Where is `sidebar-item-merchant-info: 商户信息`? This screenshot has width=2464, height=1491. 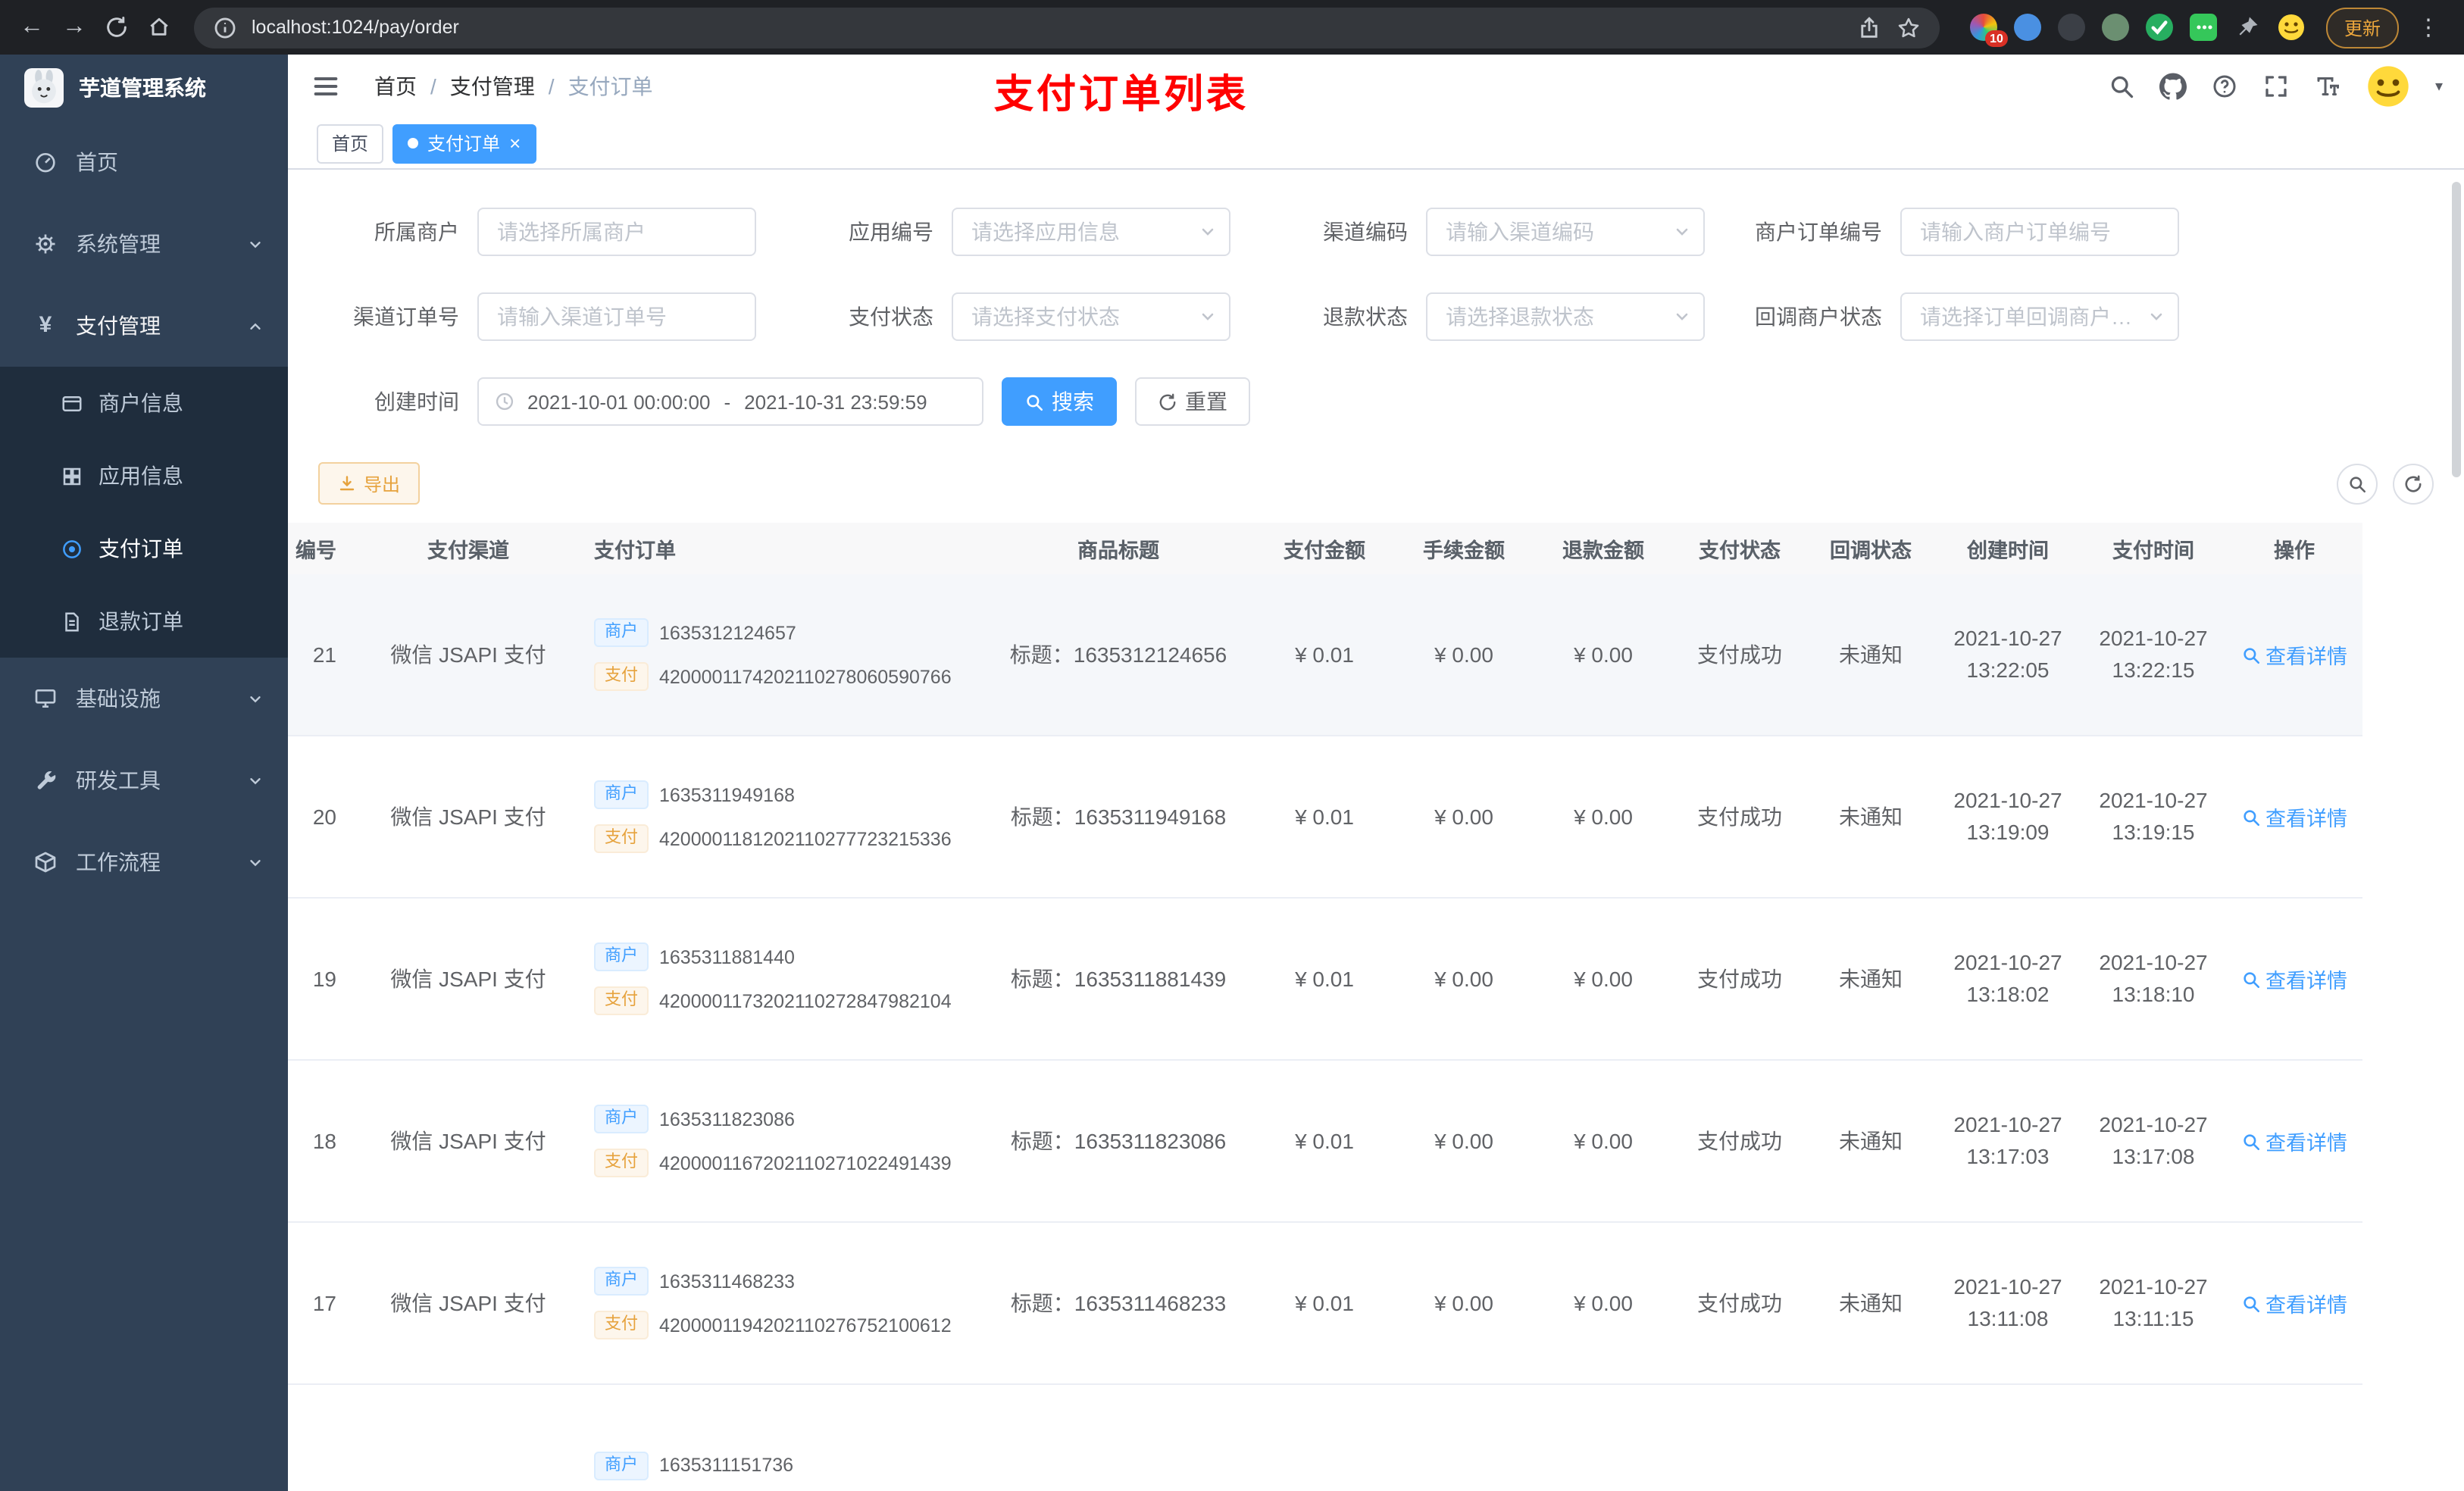 sidebar-item-merchant-info: 商户信息 is located at coordinates (144, 403).